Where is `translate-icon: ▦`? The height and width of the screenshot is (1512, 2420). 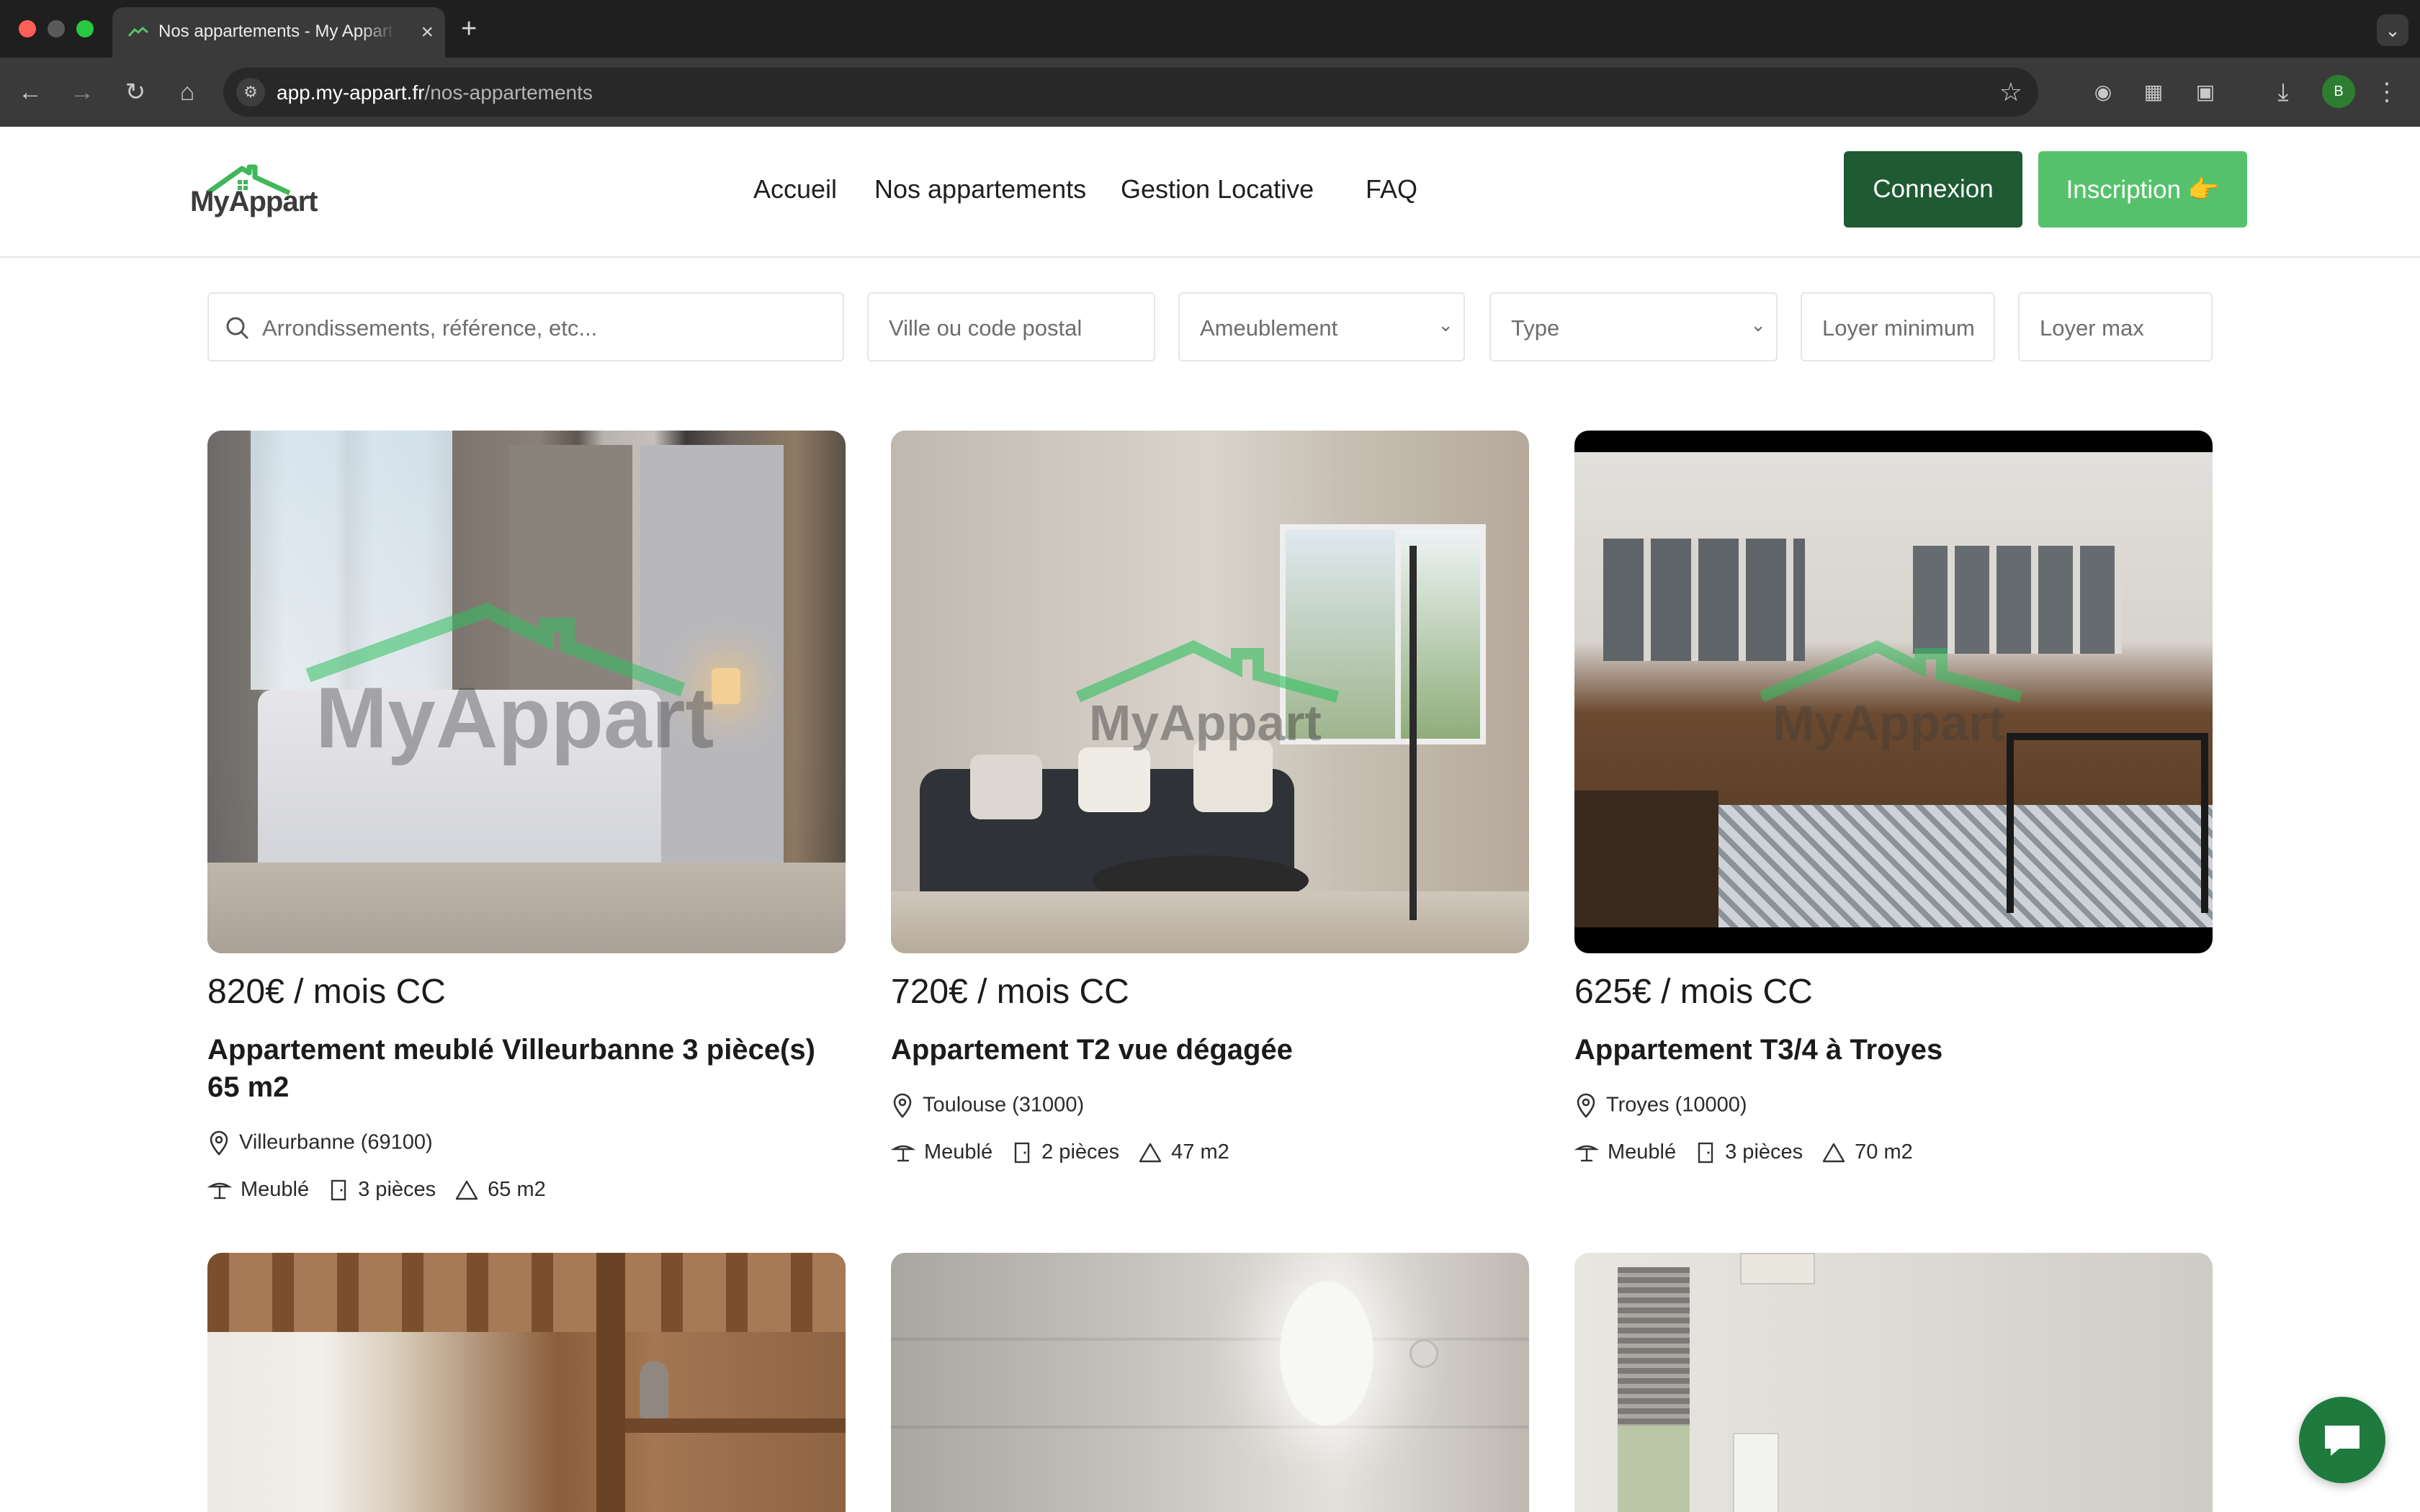
translate-icon: ▦ is located at coordinates (2153, 92).